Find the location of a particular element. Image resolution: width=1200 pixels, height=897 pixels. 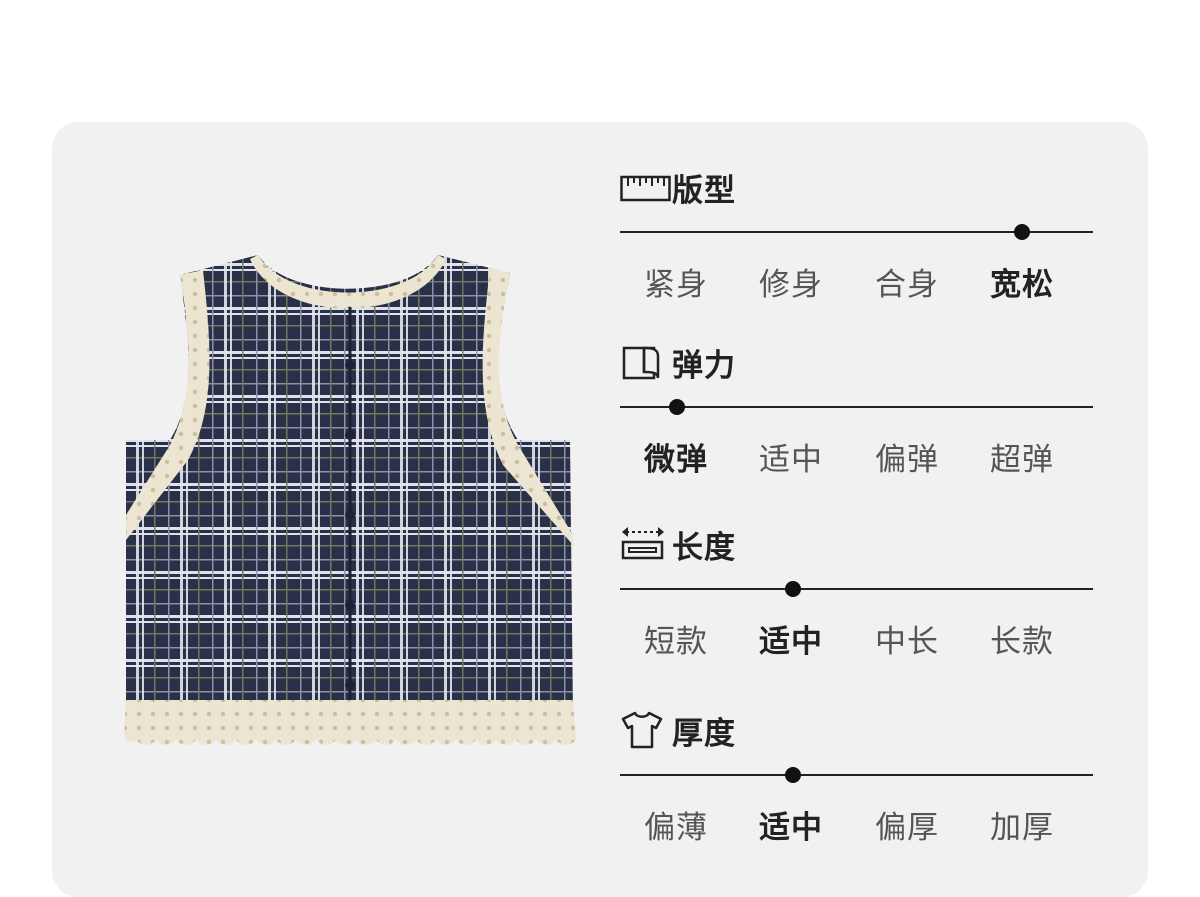

attr-option: 中长 is located at coordinates (907, 642).